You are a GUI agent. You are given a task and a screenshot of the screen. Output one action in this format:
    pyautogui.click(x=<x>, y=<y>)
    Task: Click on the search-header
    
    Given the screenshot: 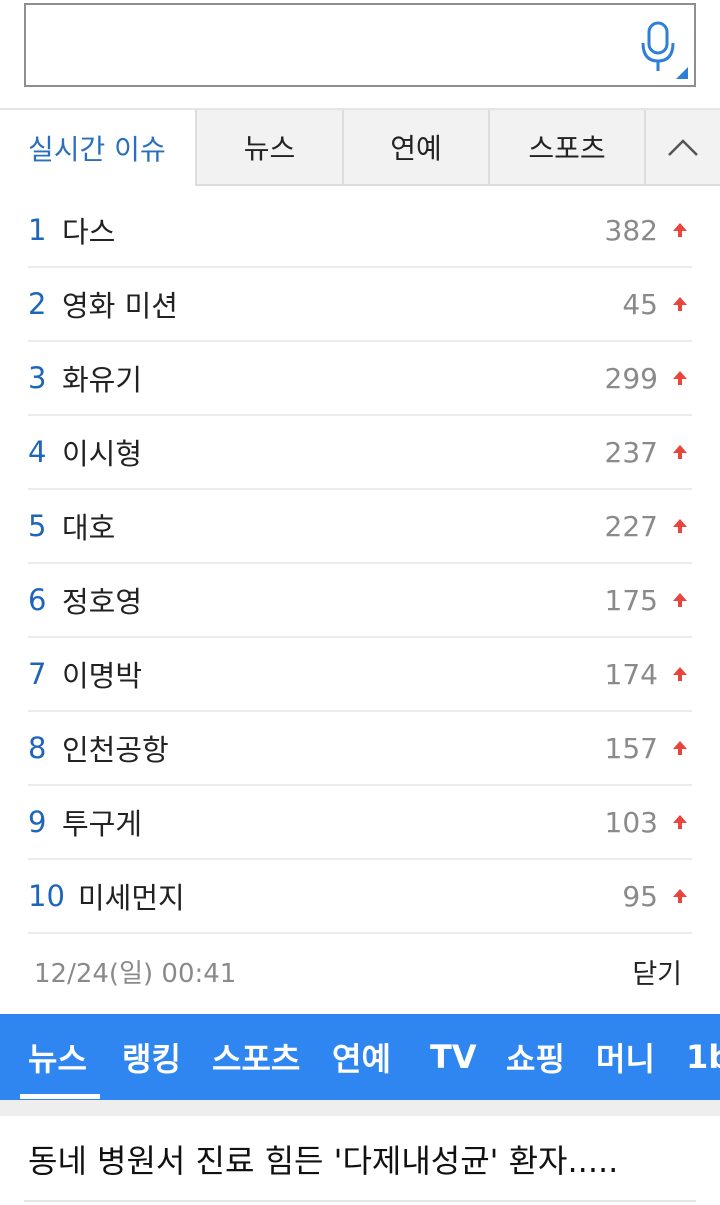 What is the action you would take?
    pyautogui.click(x=360, y=55)
    